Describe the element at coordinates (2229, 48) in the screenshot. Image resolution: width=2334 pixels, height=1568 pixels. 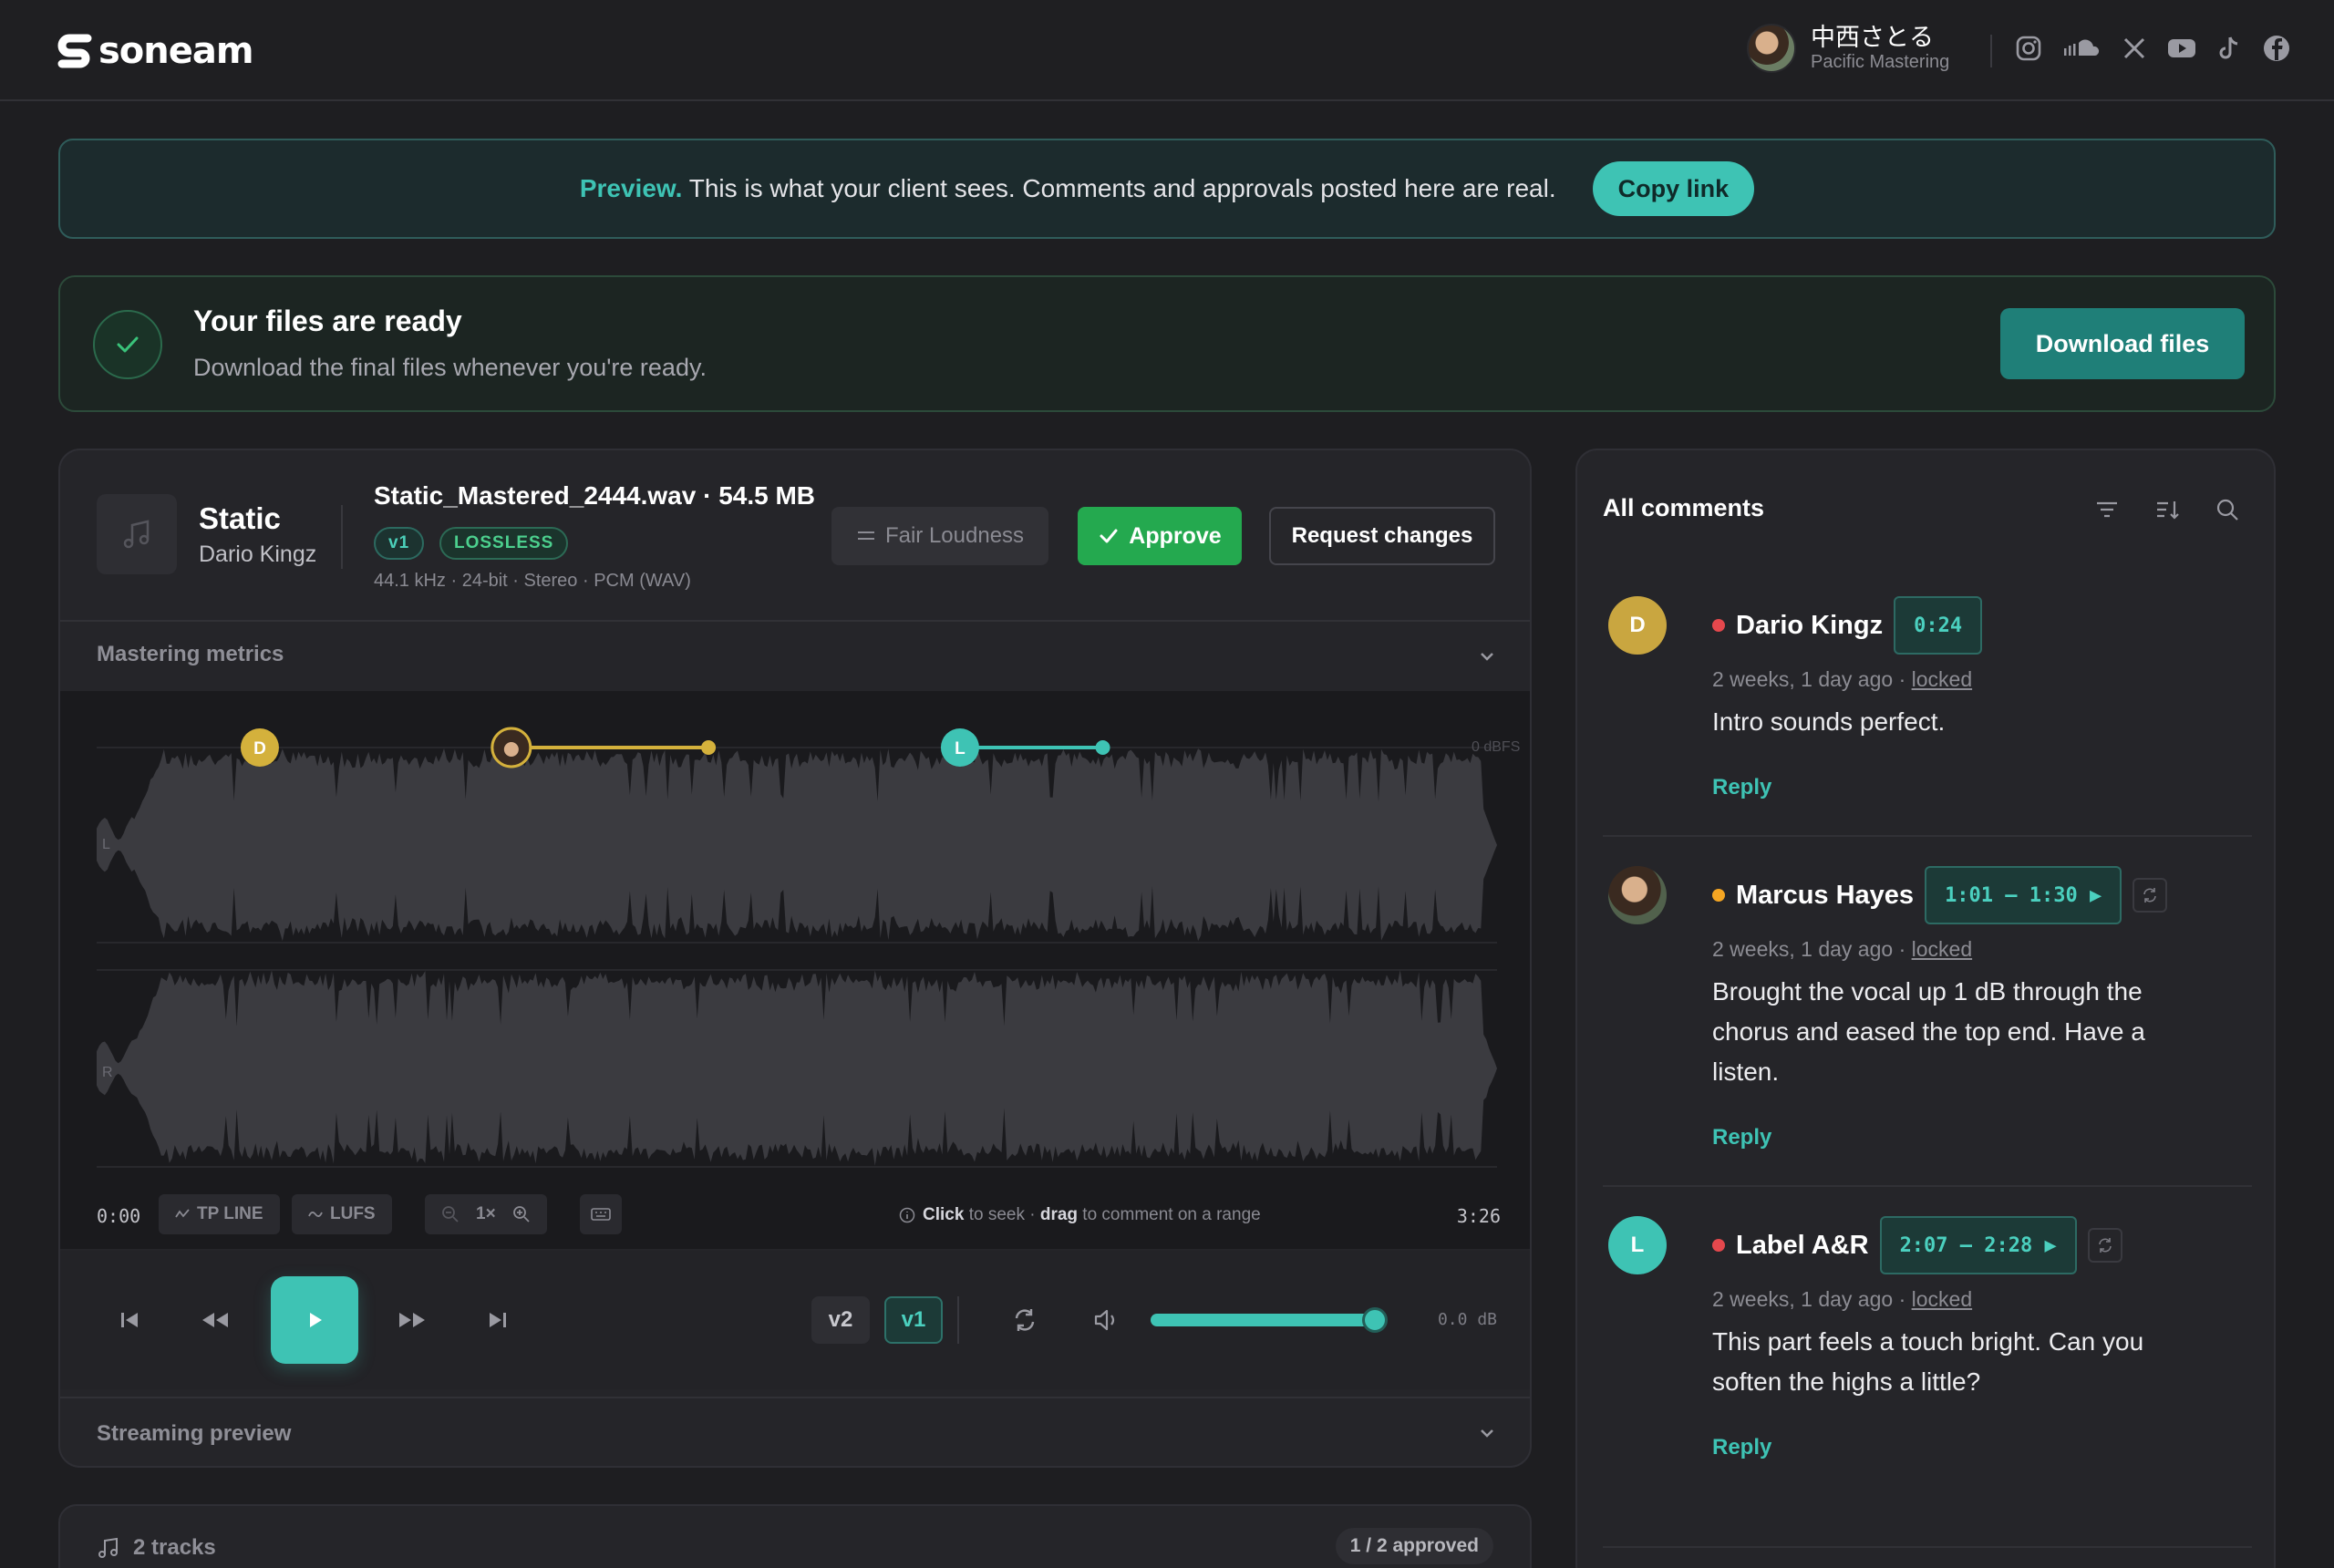
I see `tiktok-icon` at that location.